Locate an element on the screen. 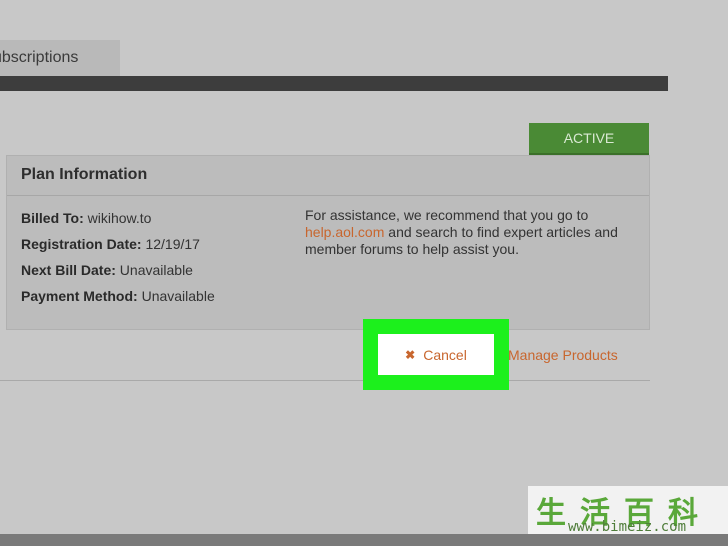 This screenshot has width=728, height=546. next-bill-date-label: Next Bill Date: is located at coordinates (68, 270).